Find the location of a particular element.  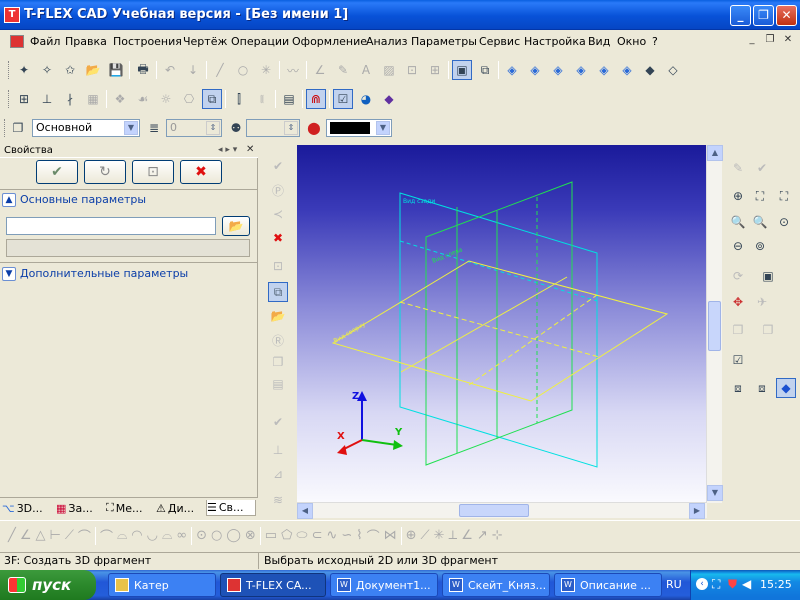

menu-view: Вид is located at coordinates (599, 41).